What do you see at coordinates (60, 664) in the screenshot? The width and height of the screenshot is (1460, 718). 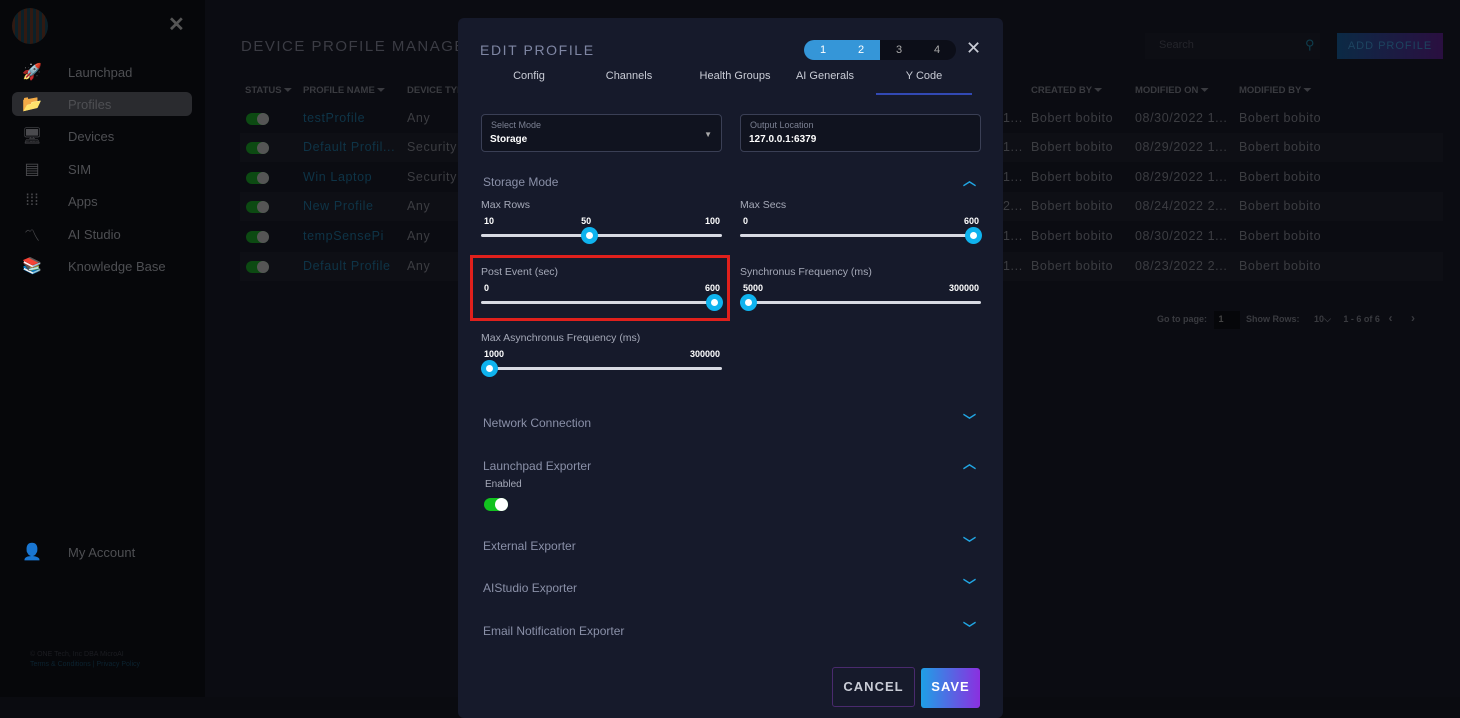 I see `terms-link: Terms & Conditions` at bounding box center [60, 664].